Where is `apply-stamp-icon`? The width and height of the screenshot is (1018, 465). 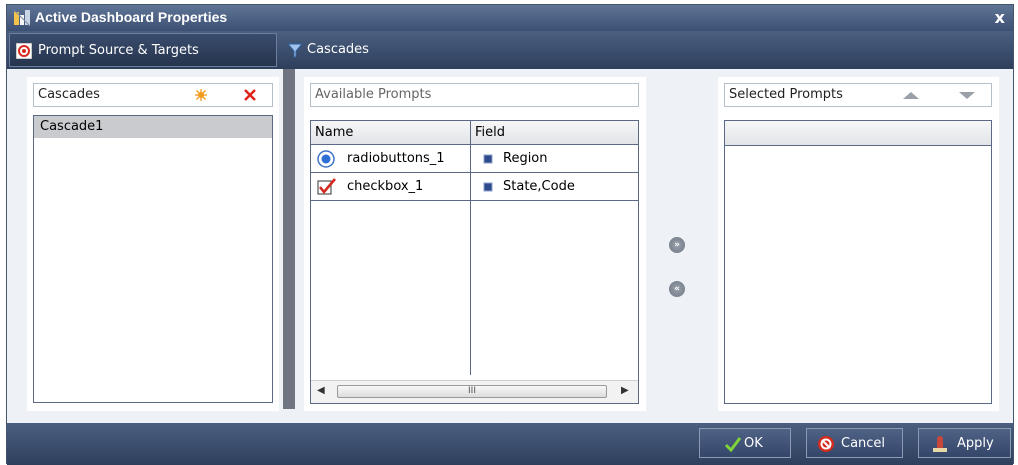 apply-stamp-icon is located at coordinates (940, 444).